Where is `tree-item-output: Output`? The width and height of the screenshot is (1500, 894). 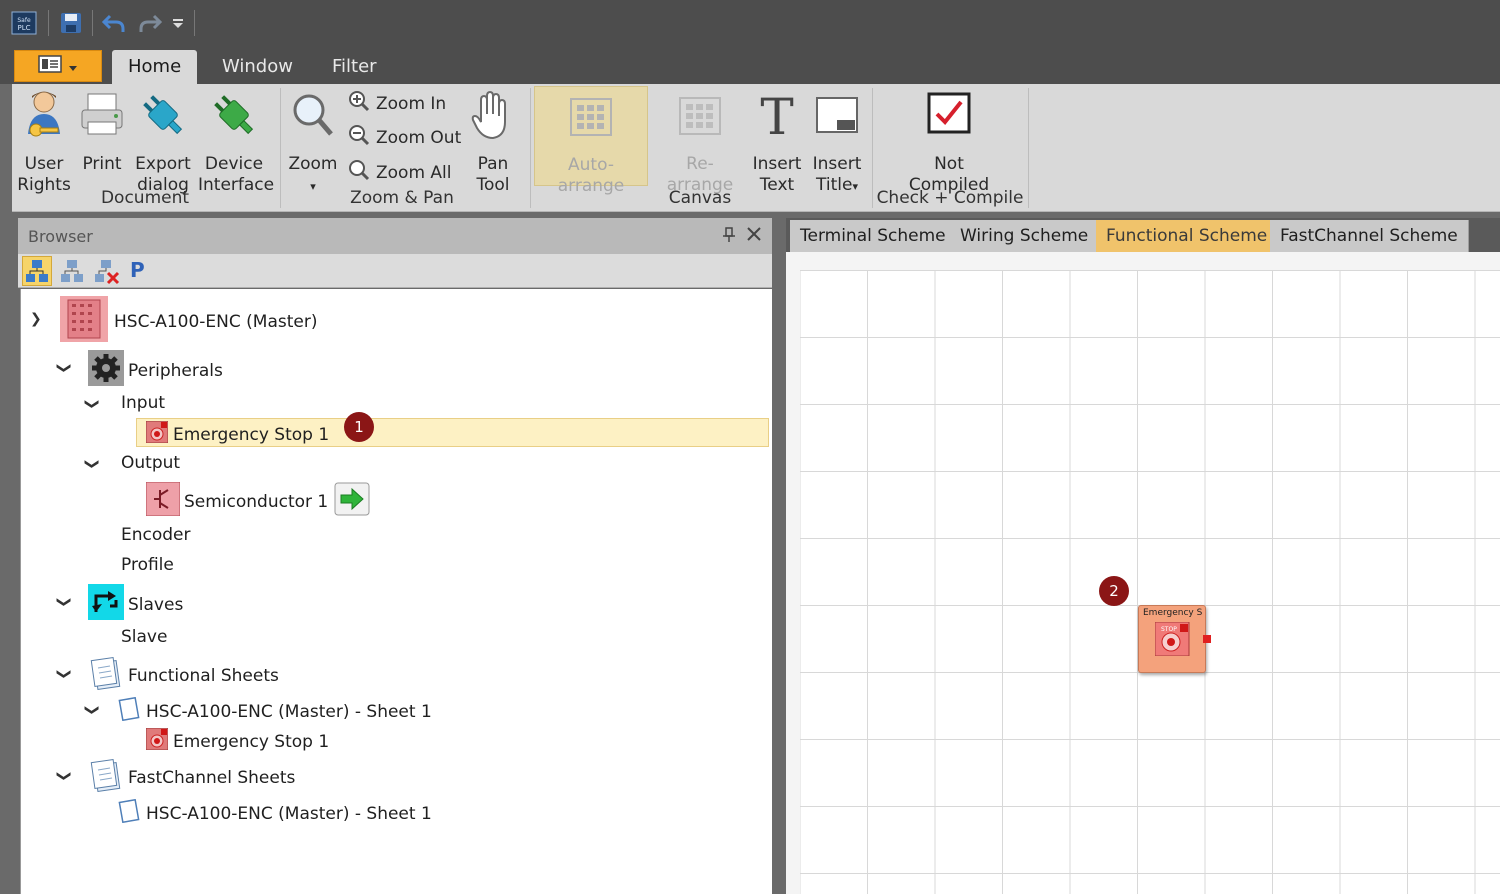 tree-item-output: Output is located at coordinates (150, 463).